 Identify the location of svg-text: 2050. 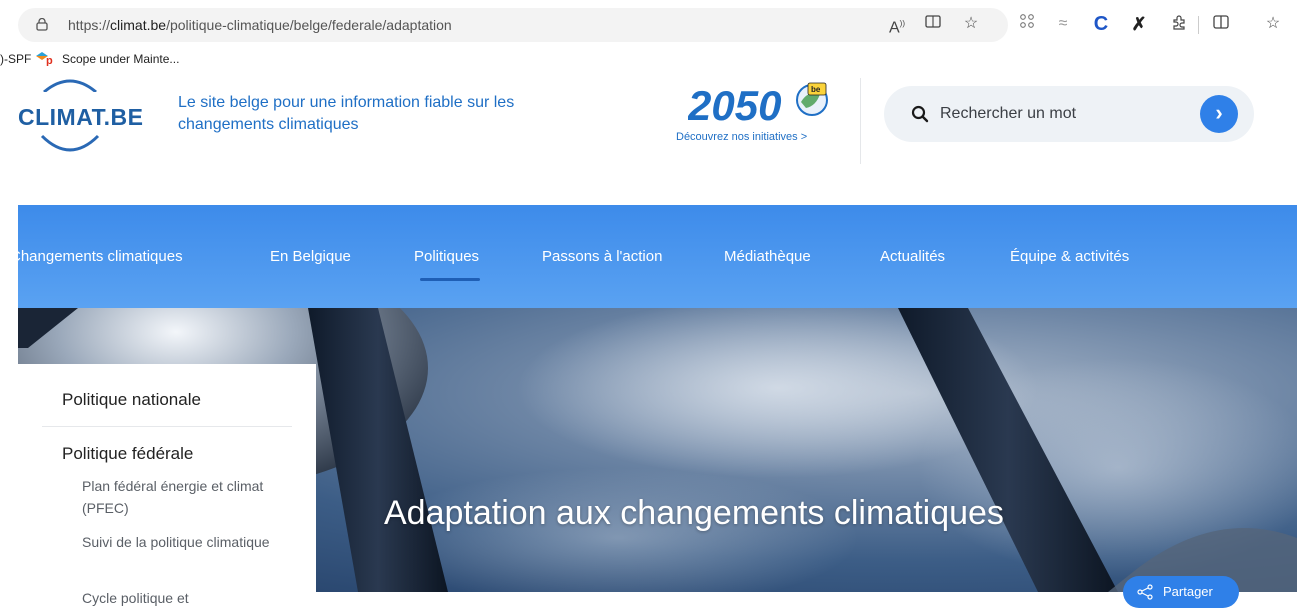
(734, 104).